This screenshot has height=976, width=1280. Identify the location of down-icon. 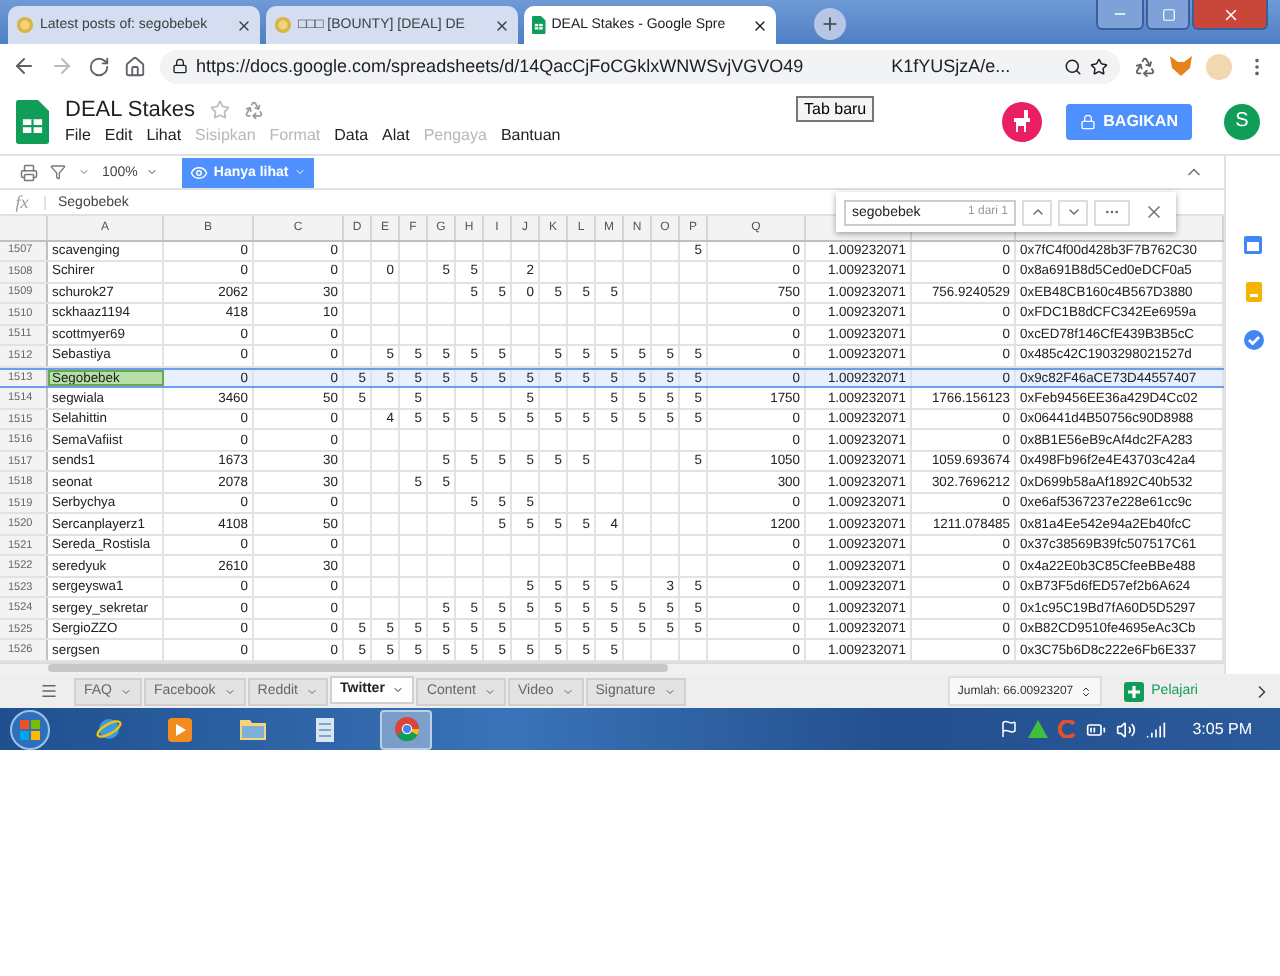
(1073, 212).